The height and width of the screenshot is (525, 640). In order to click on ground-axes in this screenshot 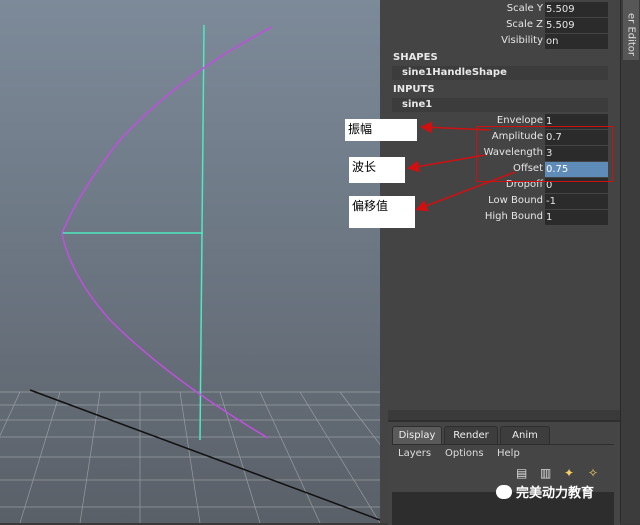, I will do `click(204, 455)`.